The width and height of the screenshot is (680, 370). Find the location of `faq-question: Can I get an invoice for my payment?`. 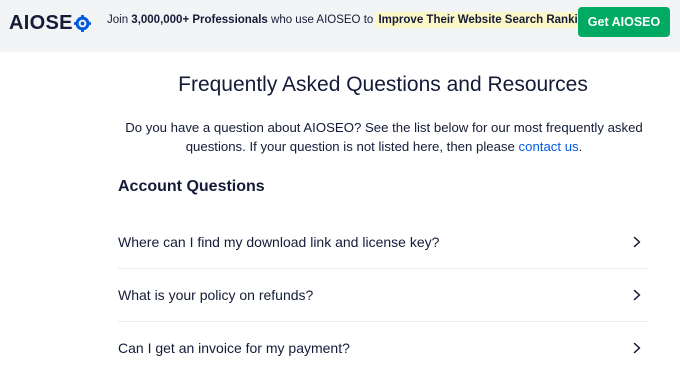

faq-question: Can I get an invoice for my payment? is located at coordinates (234, 348).